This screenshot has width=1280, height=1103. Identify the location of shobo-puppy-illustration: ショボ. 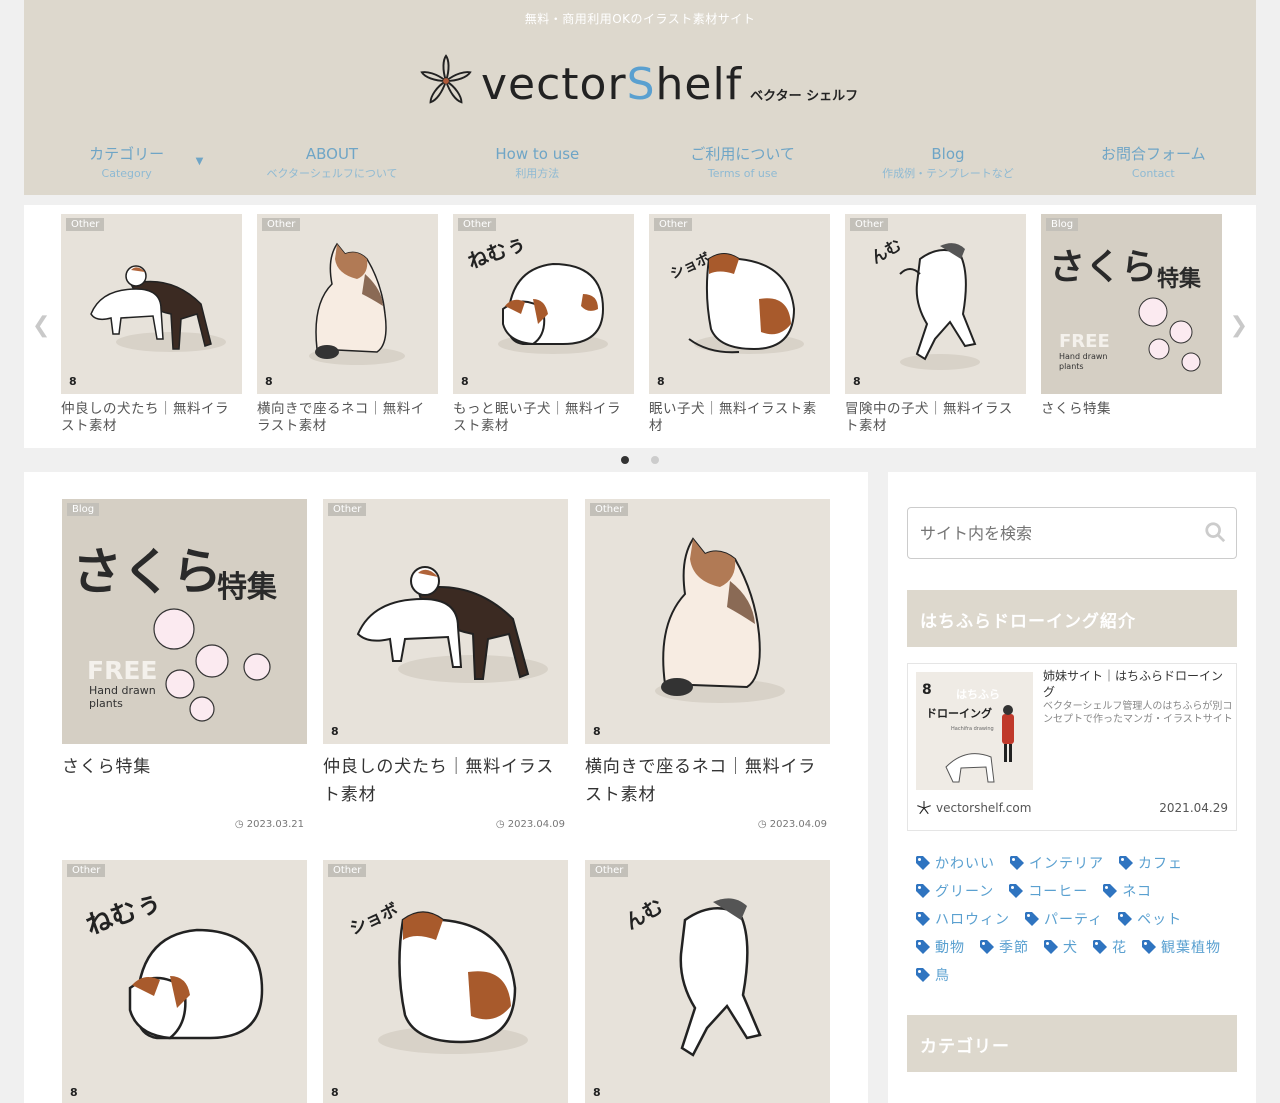
(736, 302).